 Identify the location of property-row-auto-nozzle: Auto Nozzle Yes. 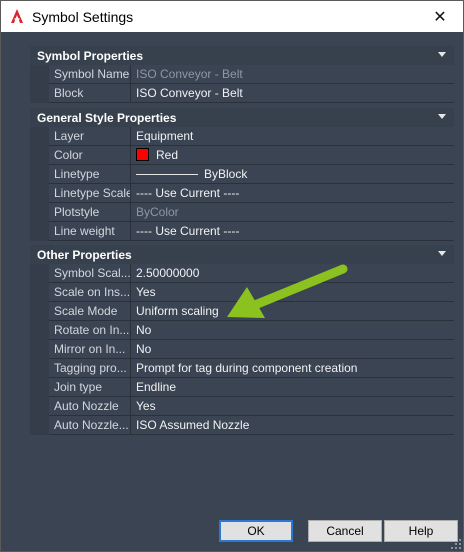
(242, 406).